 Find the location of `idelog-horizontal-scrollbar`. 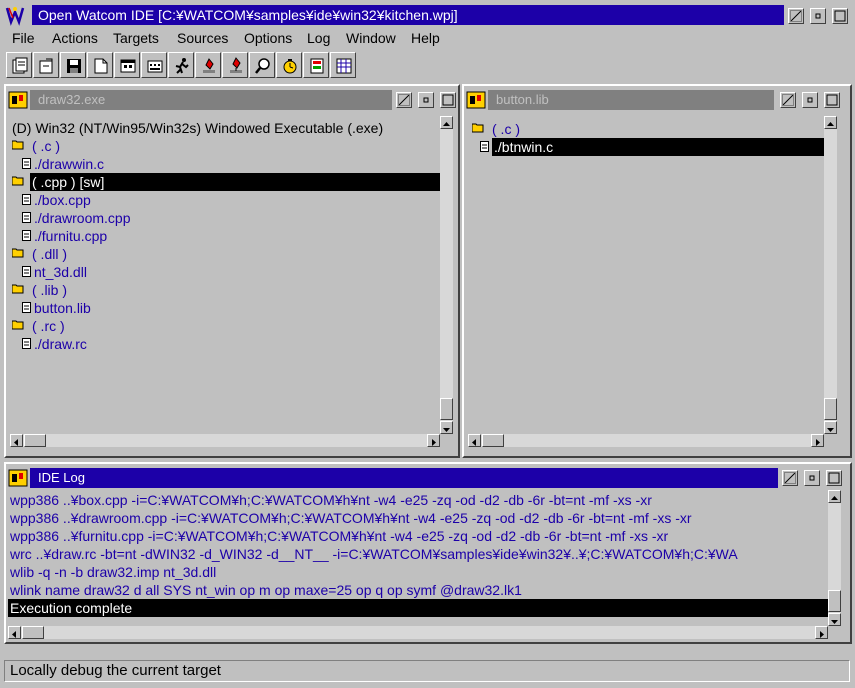

idelog-horizontal-scrollbar is located at coordinates (418, 632).